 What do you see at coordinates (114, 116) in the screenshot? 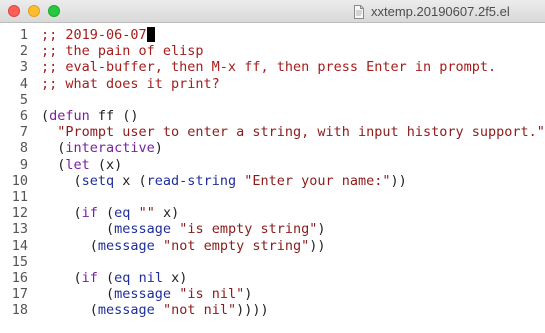
I see `code-token-plain: ff ()` at bounding box center [114, 116].